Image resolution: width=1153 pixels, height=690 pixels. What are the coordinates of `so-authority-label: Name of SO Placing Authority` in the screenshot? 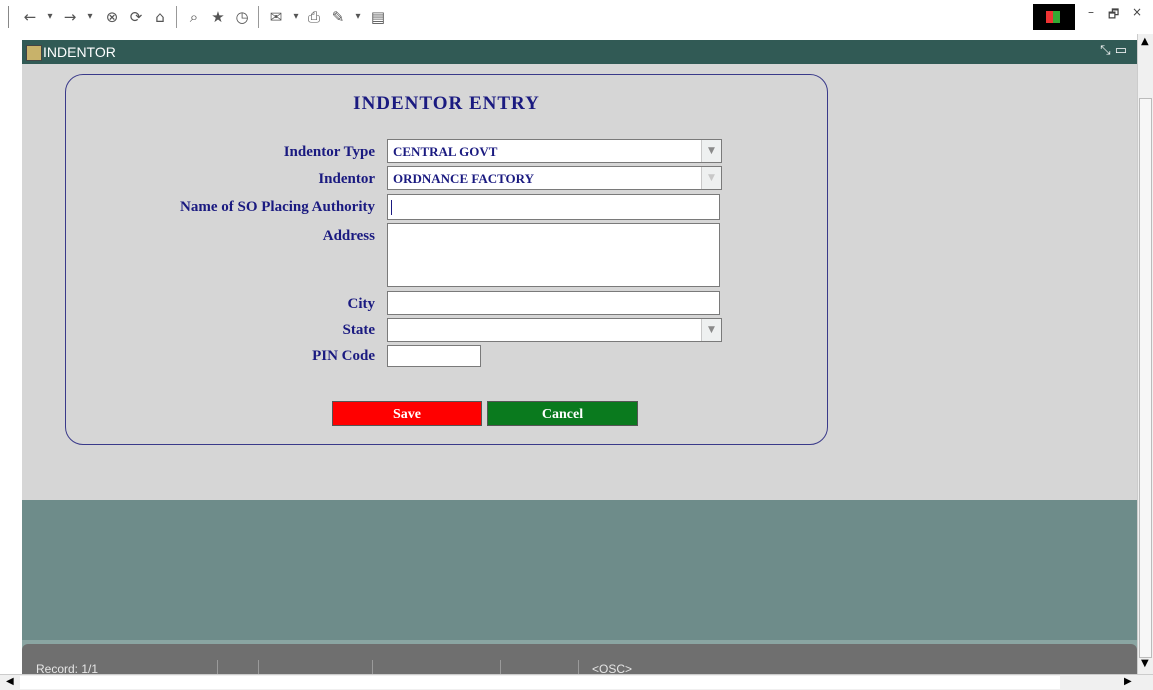 It's located at (277, 207).